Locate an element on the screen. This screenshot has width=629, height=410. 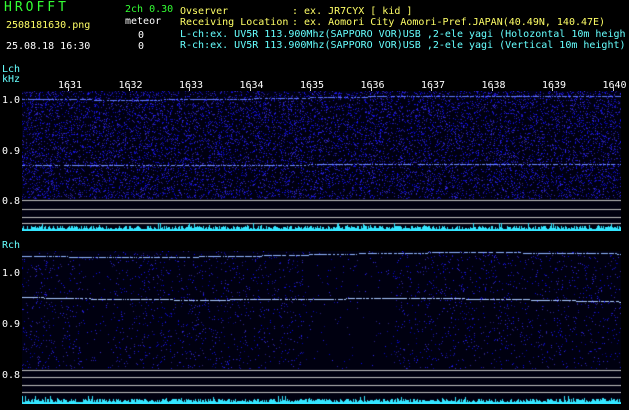
minute-label-1639: 1639 is located at coordinates (554, 85).